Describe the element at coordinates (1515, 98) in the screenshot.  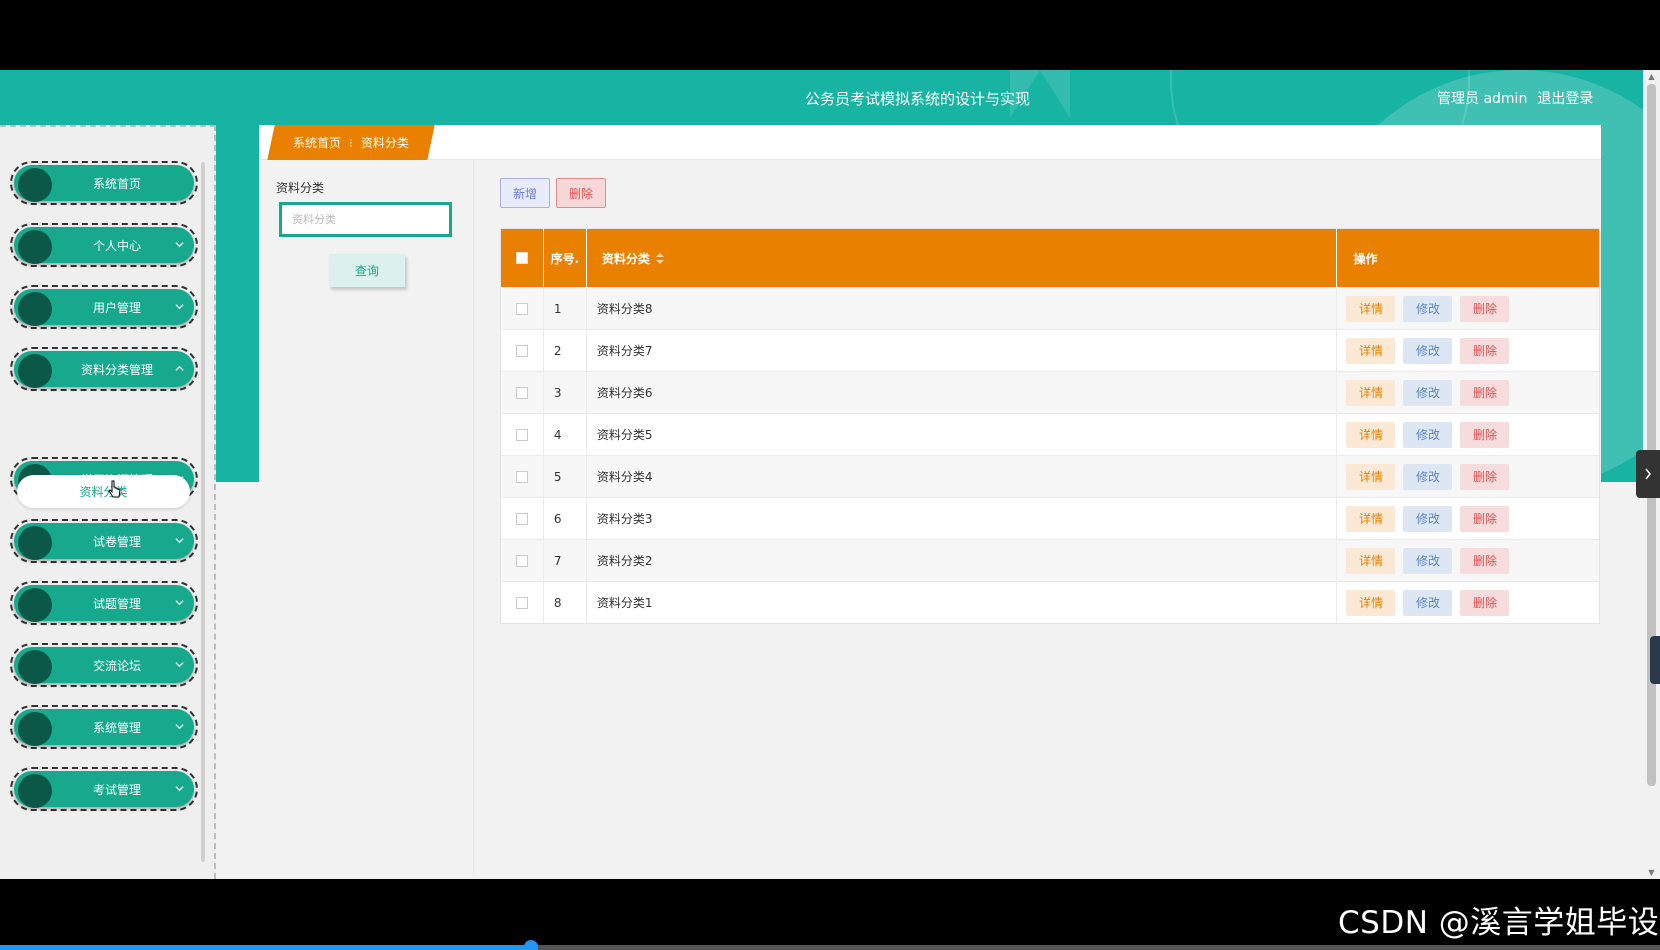
I see `user-info: 管理员 admin 退出登录` at that location.